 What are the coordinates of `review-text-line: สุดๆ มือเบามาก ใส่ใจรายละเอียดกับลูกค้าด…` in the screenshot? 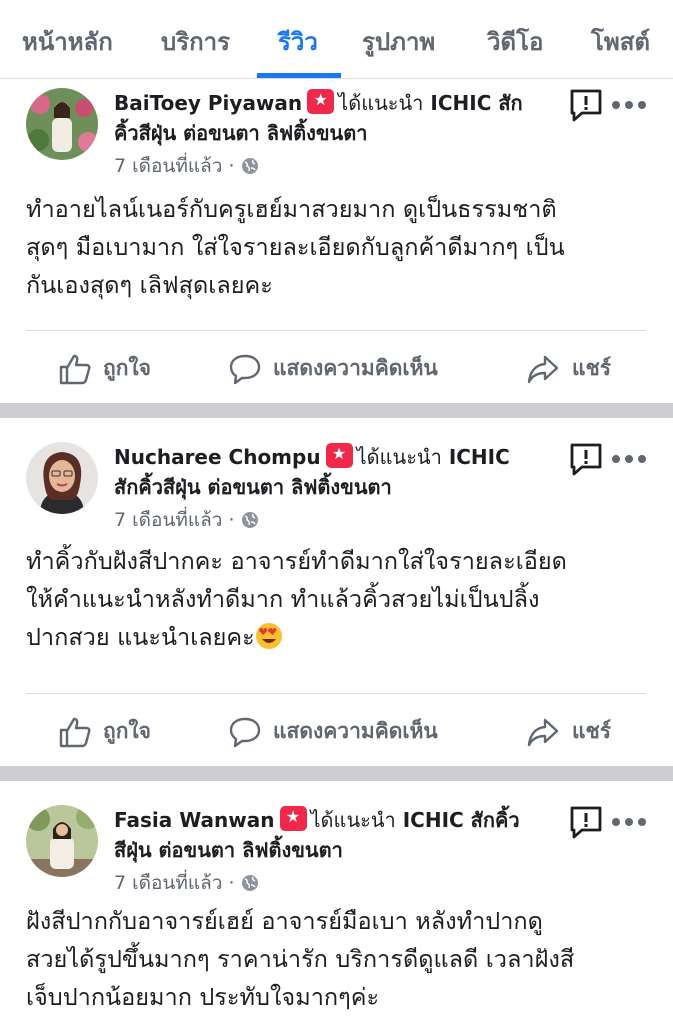 It's located at (295, 247).